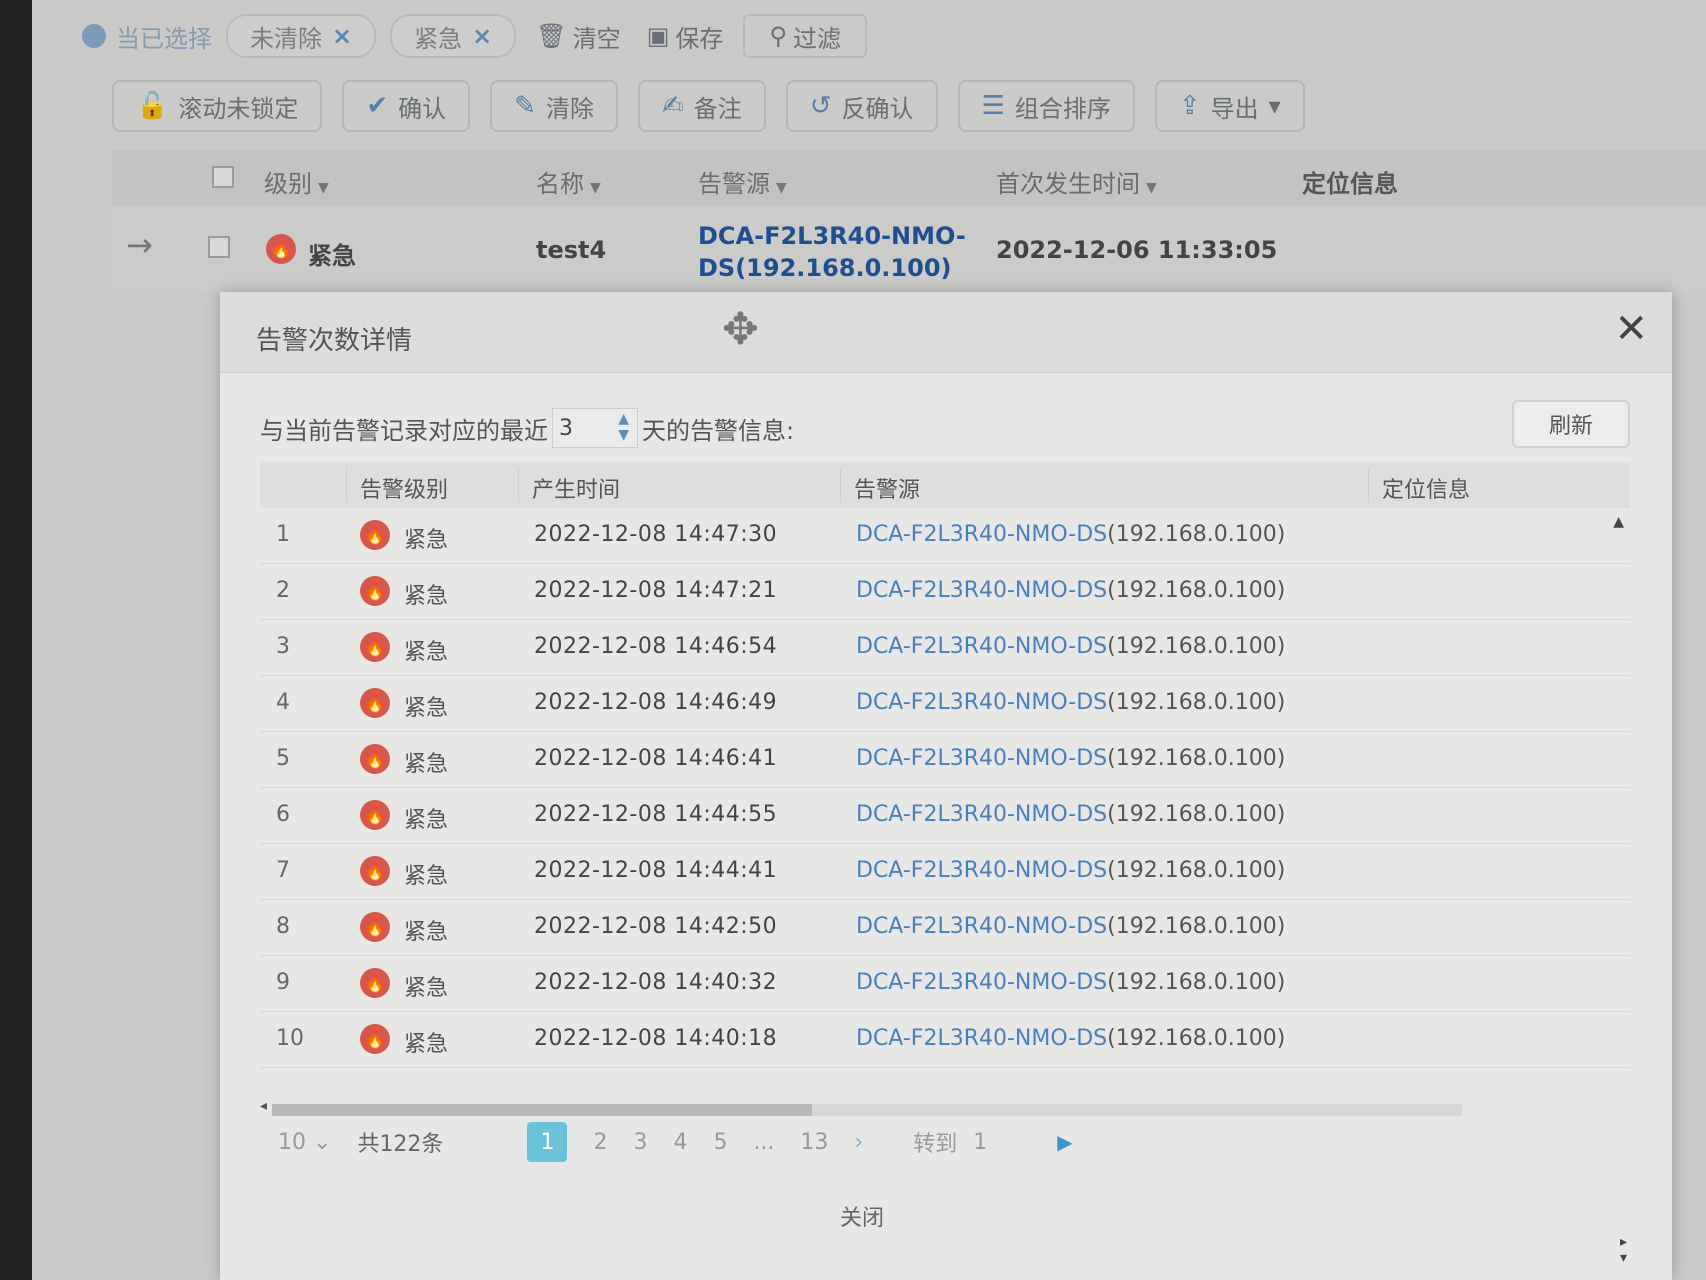 The image size is (1706, 1280). Describe the element at coordinates (1064, 1142) in the screenshot. I see `goto-arrow-icon: ▶` at that location.